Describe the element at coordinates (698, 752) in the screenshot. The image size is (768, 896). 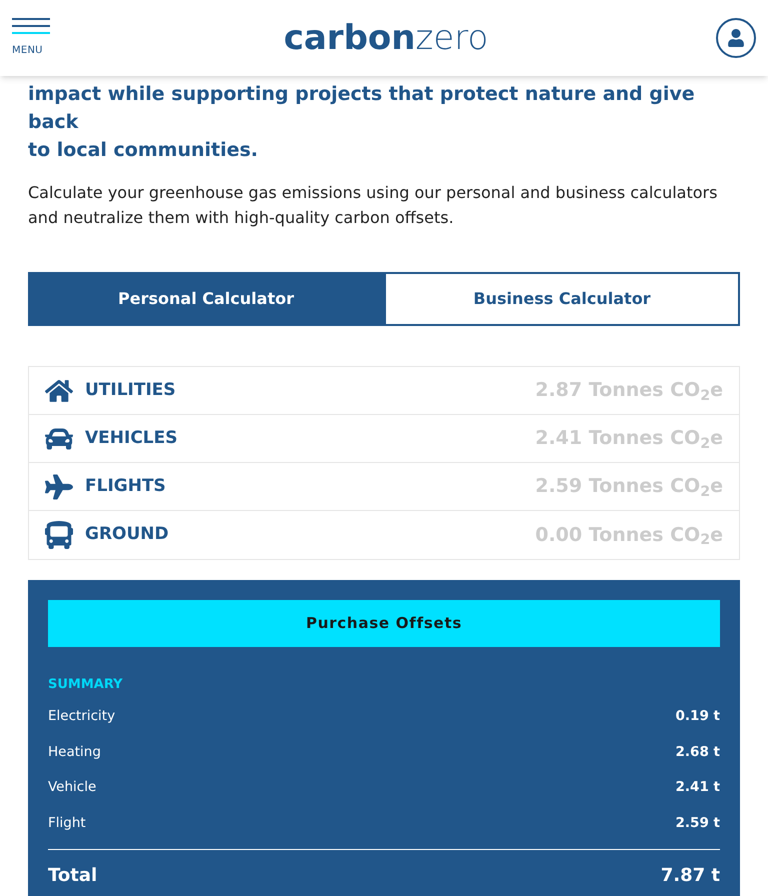
I see `summary-value: 2.68 t` at that location.